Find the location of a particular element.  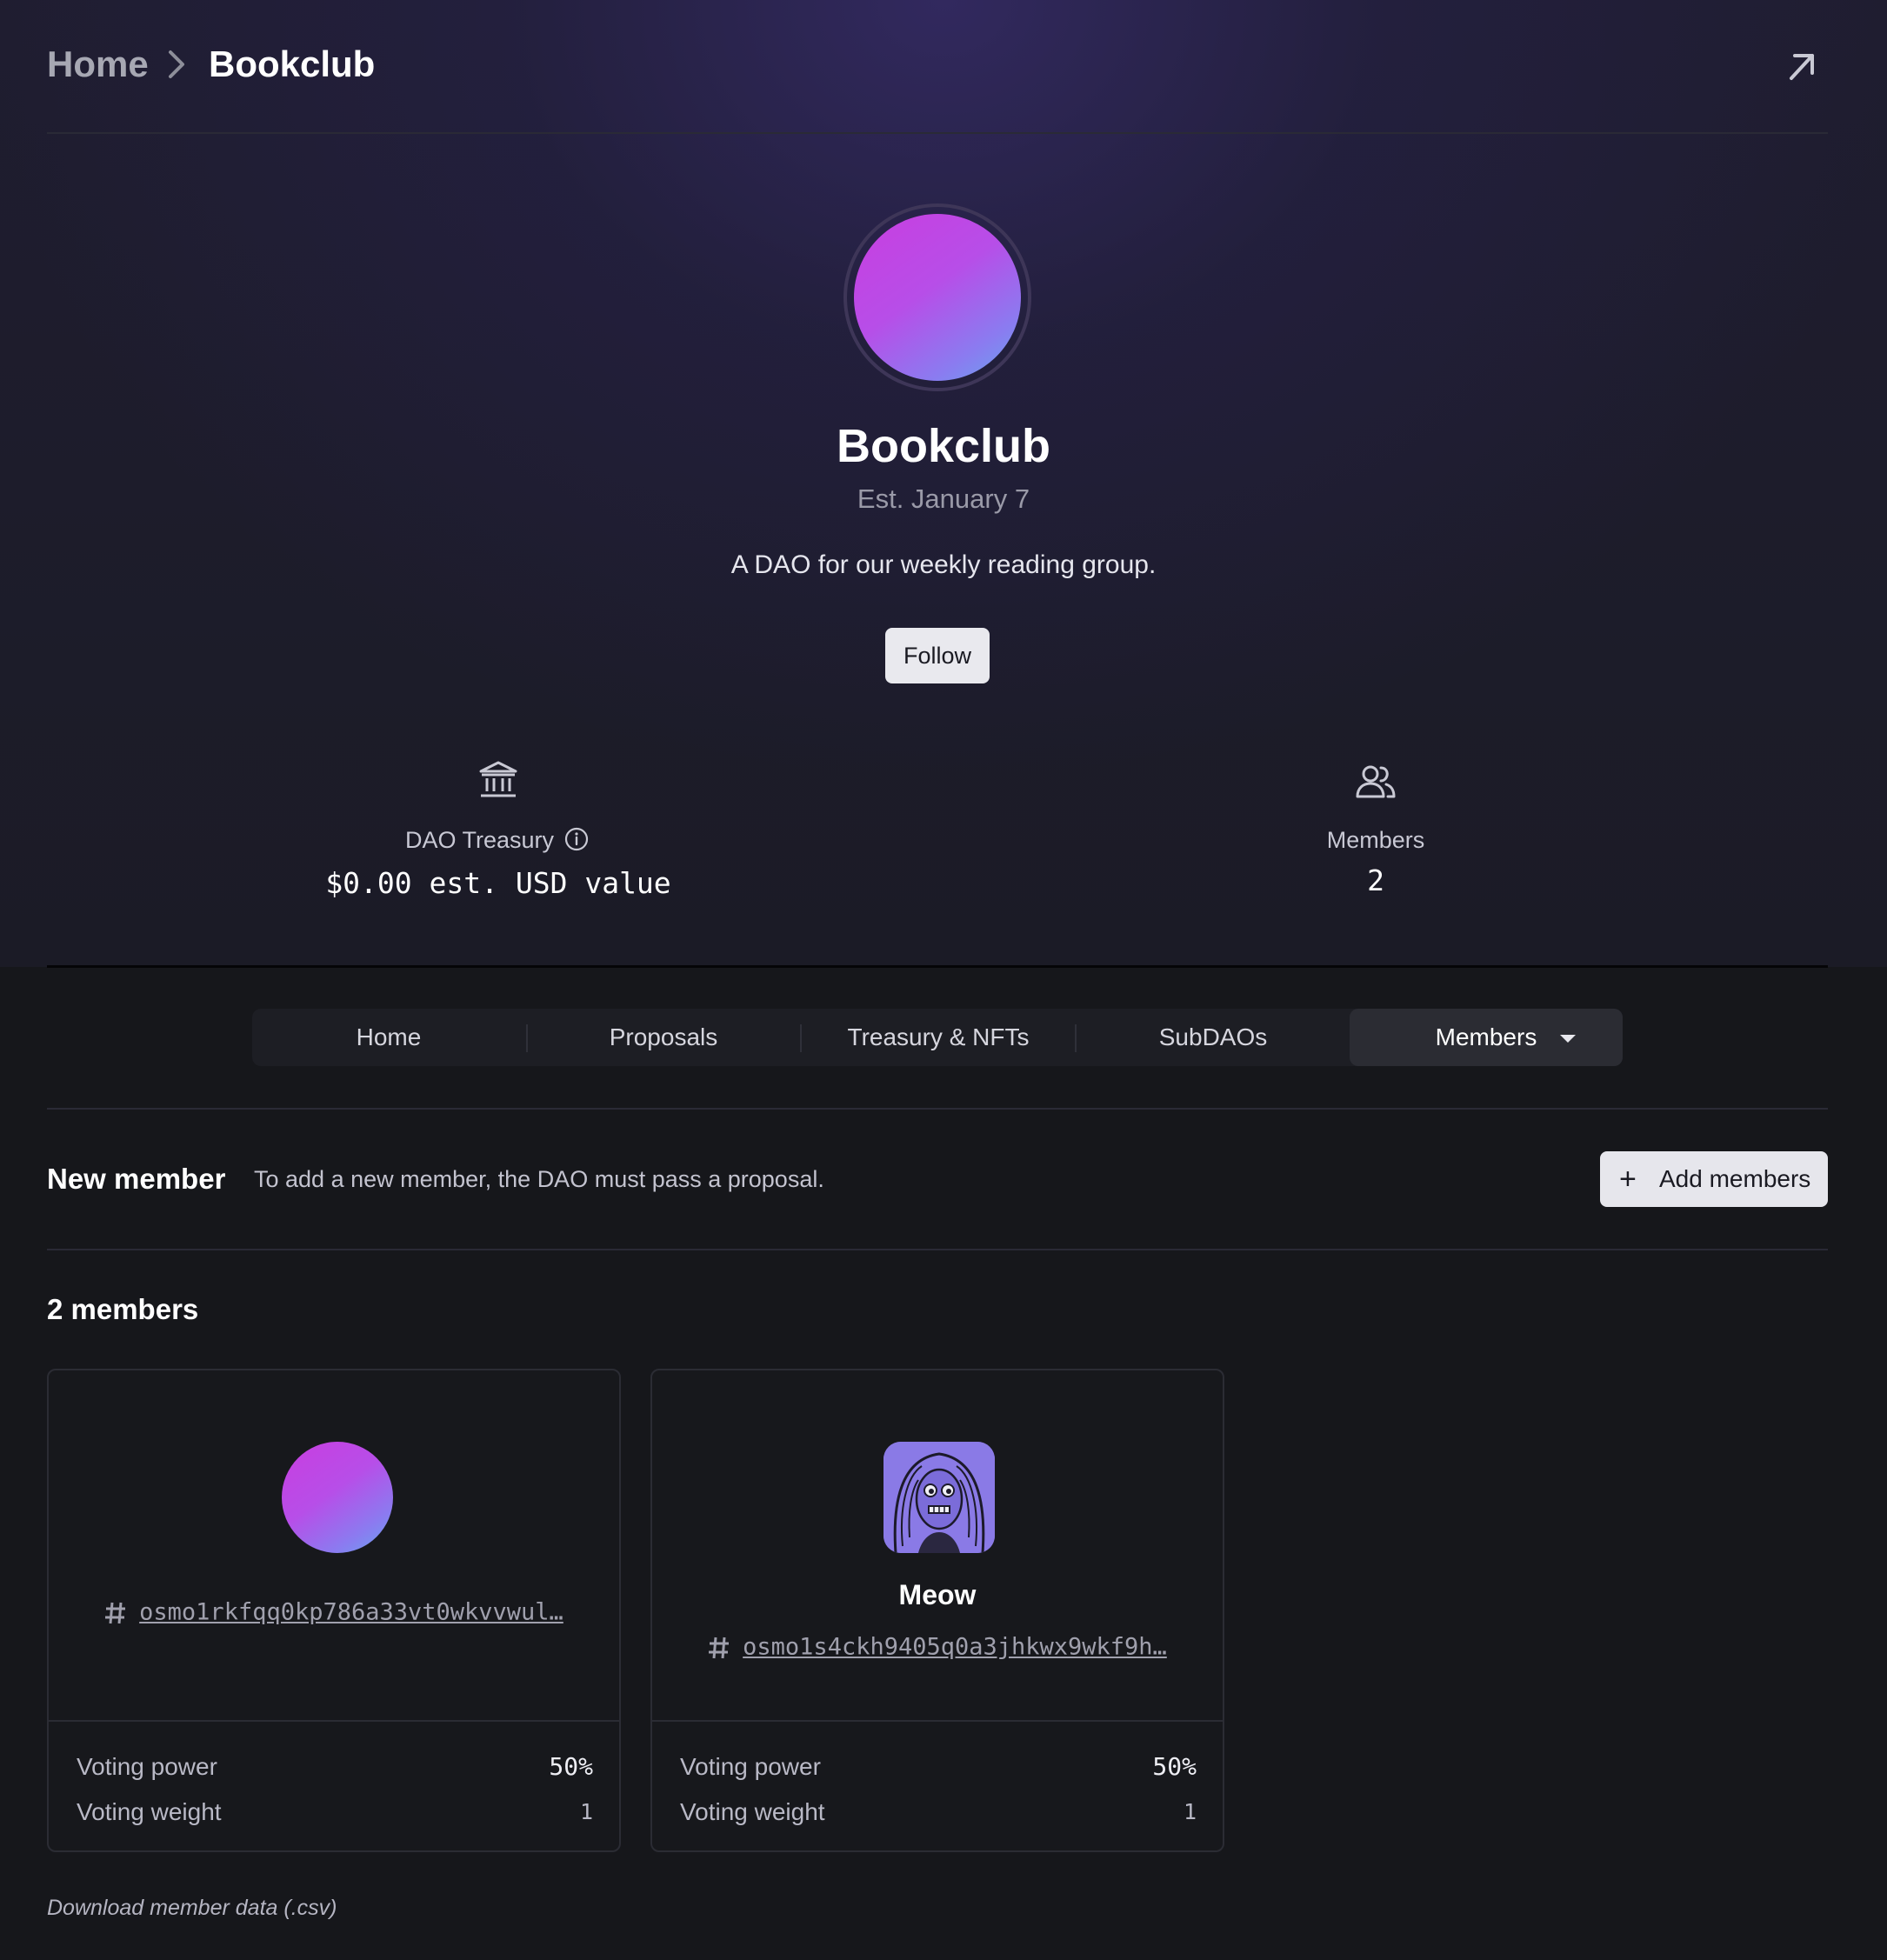

new-member-divider is located at coordinates (937, 1249).